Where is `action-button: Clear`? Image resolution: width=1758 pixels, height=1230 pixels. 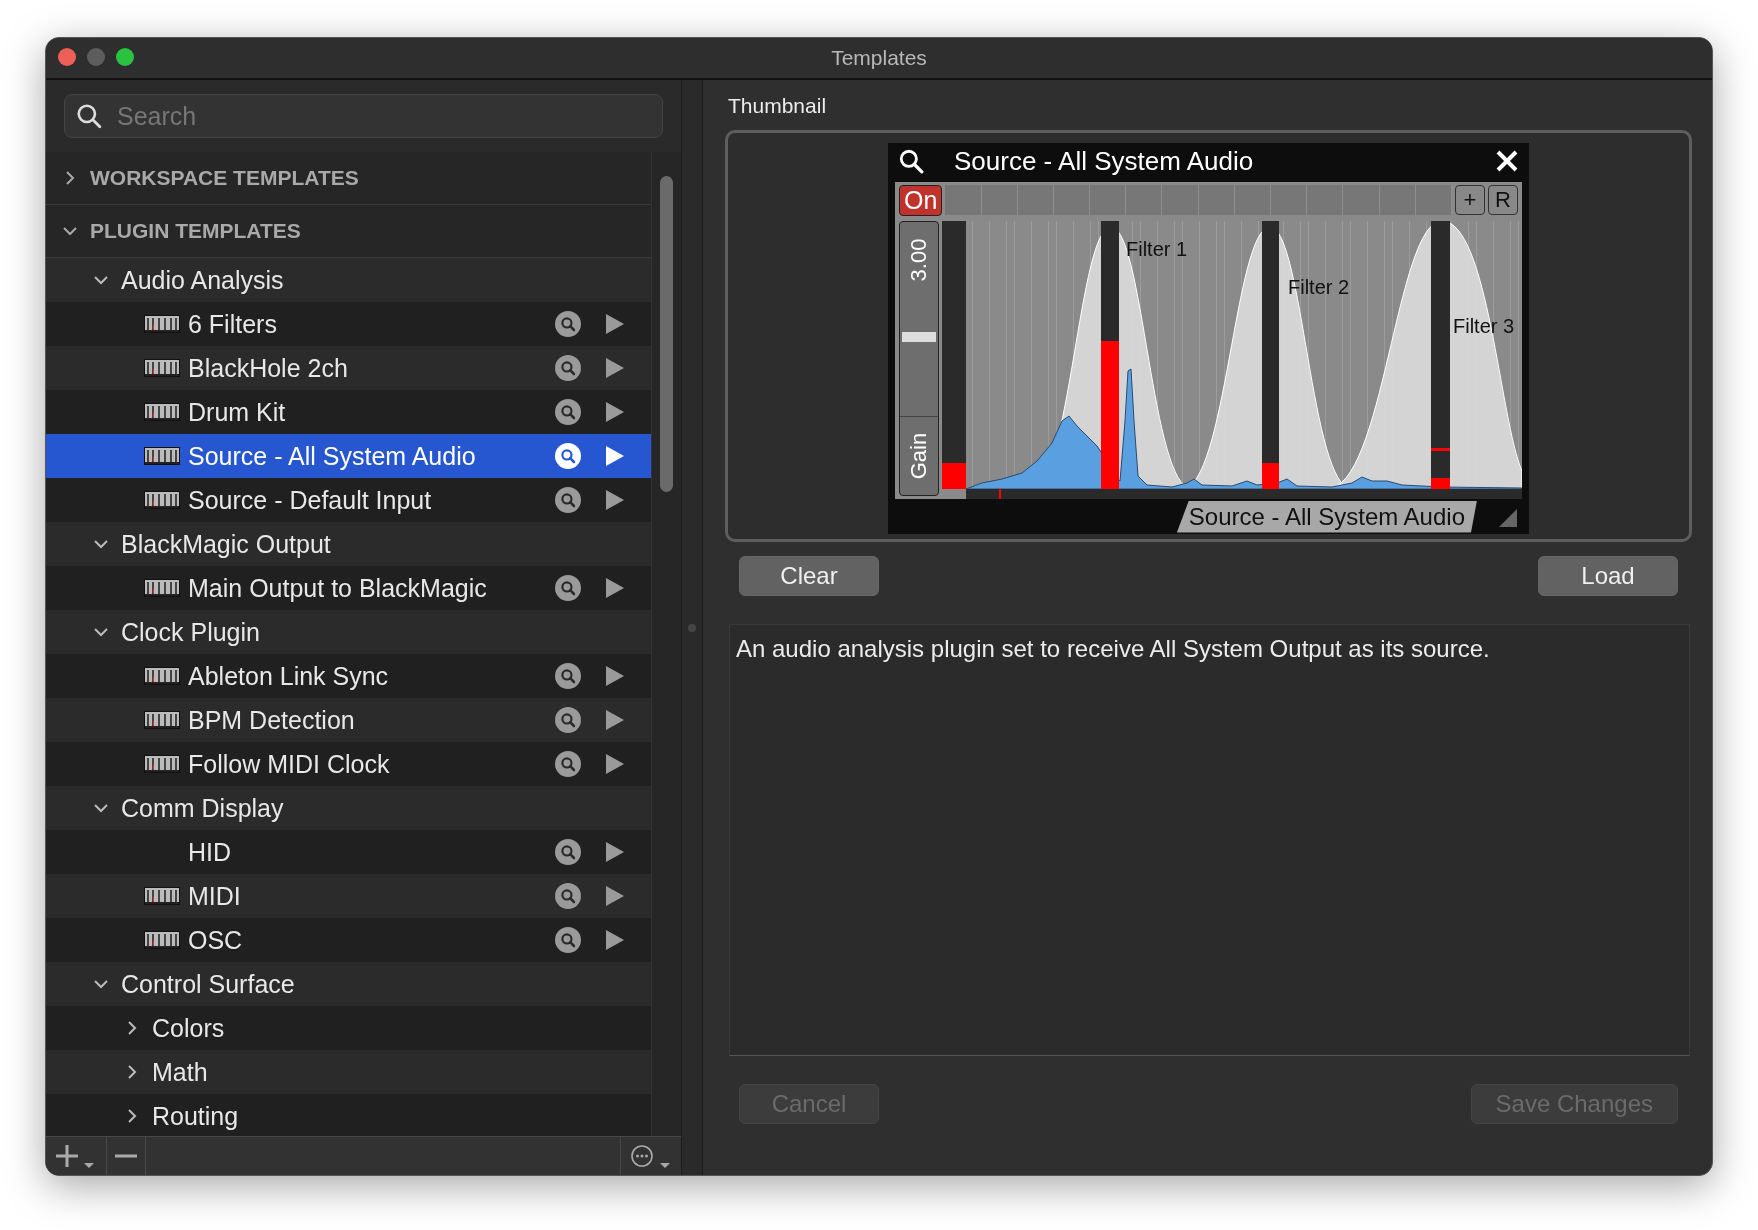
action-button: Clear is located at coordinates (809, 576).